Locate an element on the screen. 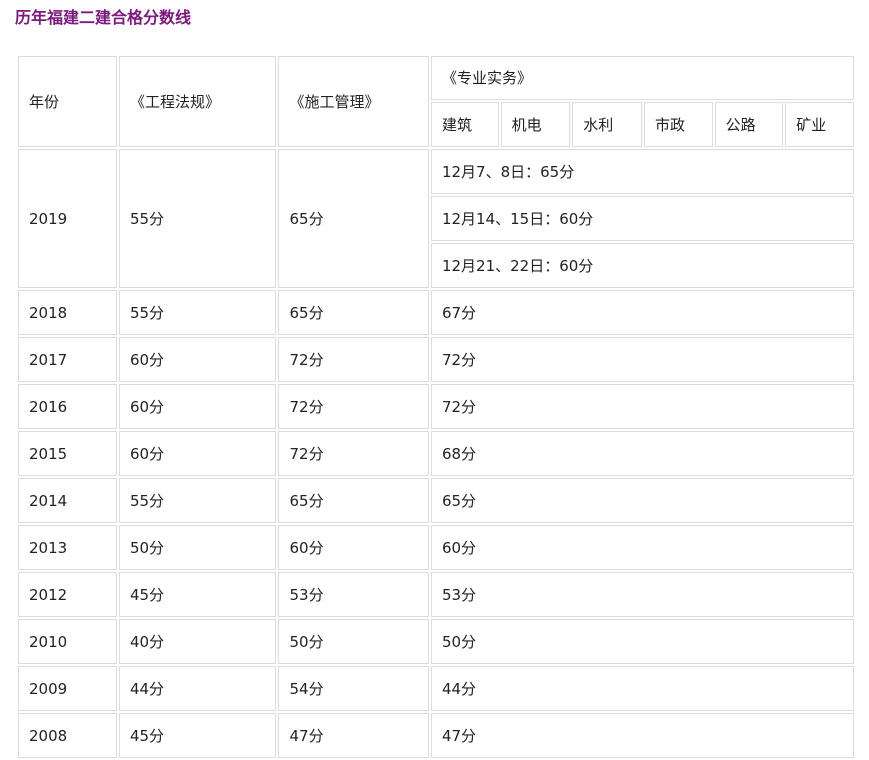  cell-practice: 12月7、8日：65分 is located at coordinates (642, 171).